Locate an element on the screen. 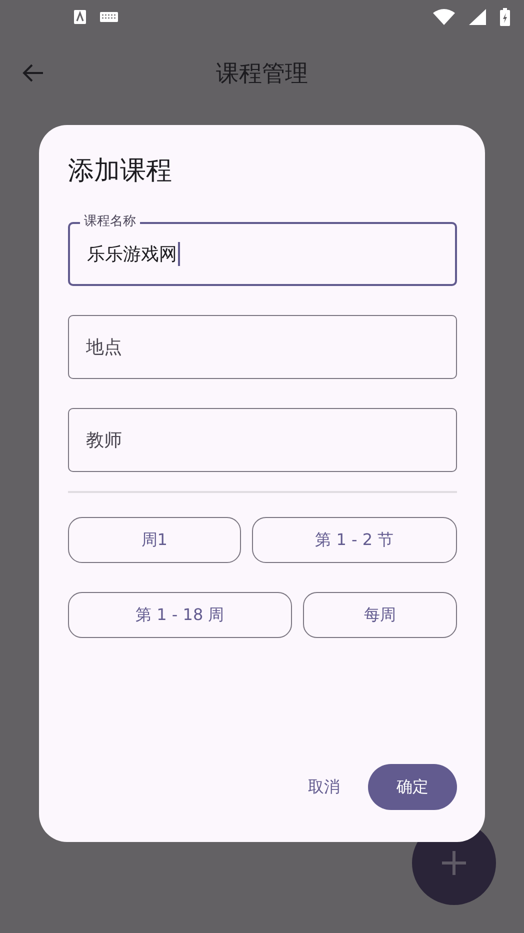 The image size is (524, 933). wifi-icon is located at coordinates (444, 17).